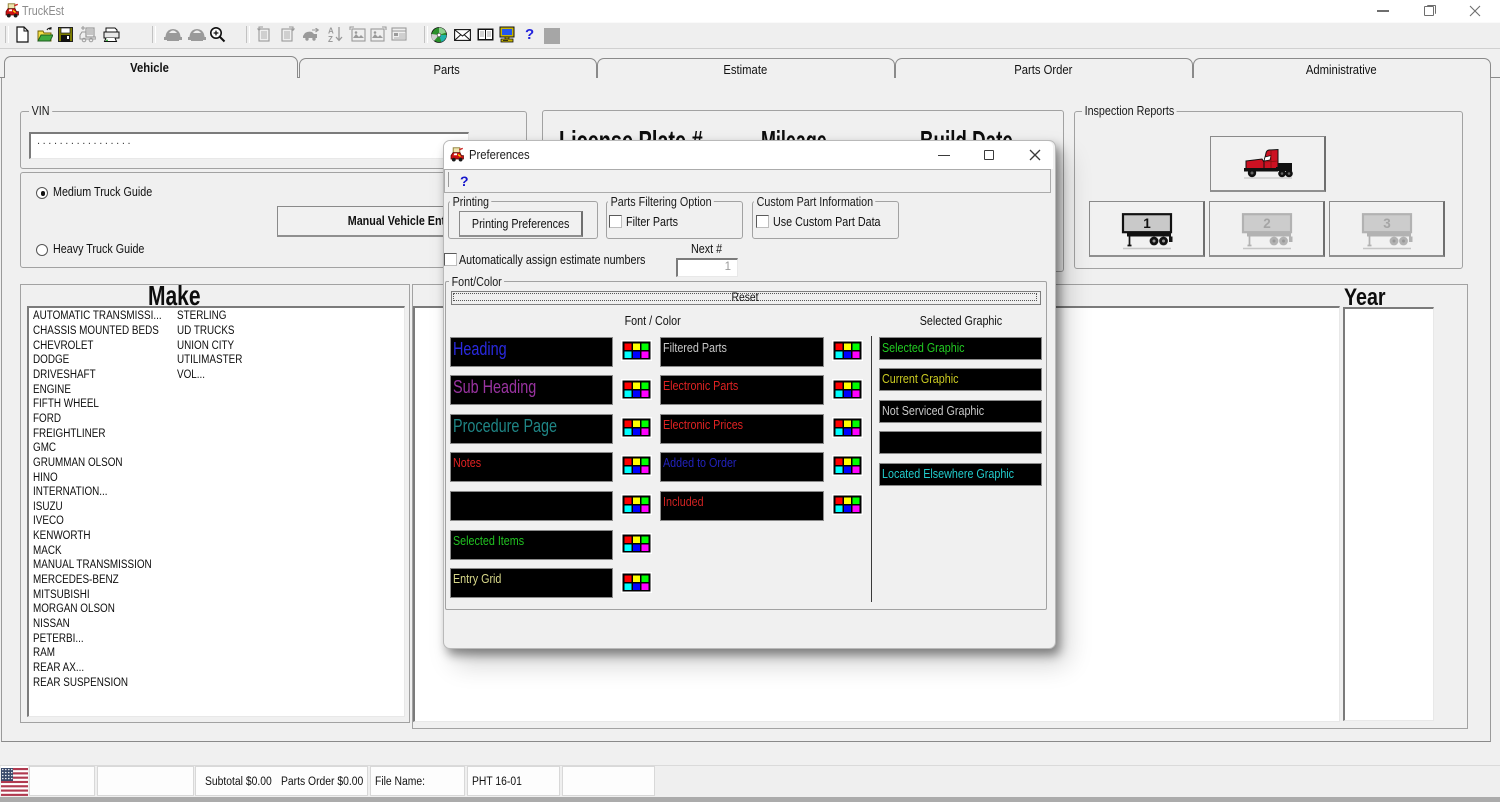 This screenshot has height=802, width=1500. I want to click on svg-text: 2, so click(1267, 223).